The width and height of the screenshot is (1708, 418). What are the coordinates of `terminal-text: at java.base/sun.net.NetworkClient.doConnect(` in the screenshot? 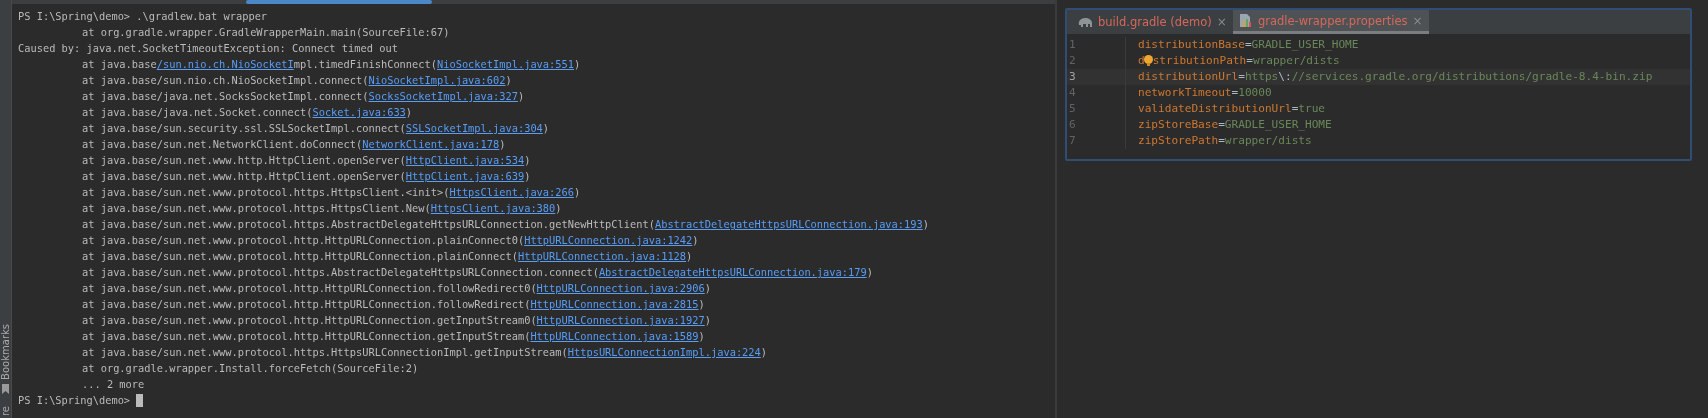 It's located at (222, 144).